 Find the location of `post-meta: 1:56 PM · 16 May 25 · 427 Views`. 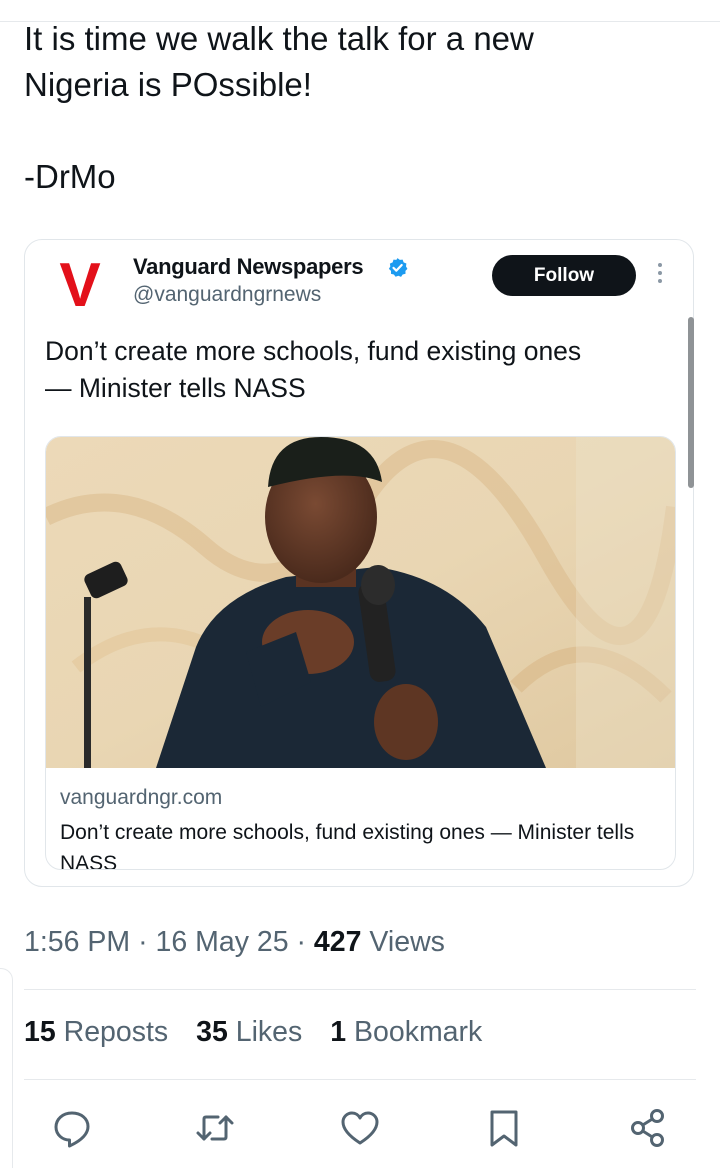

post-meta: 1:56 PM · 16 May 25 · 427 Views is located at coordinates (234, 942).